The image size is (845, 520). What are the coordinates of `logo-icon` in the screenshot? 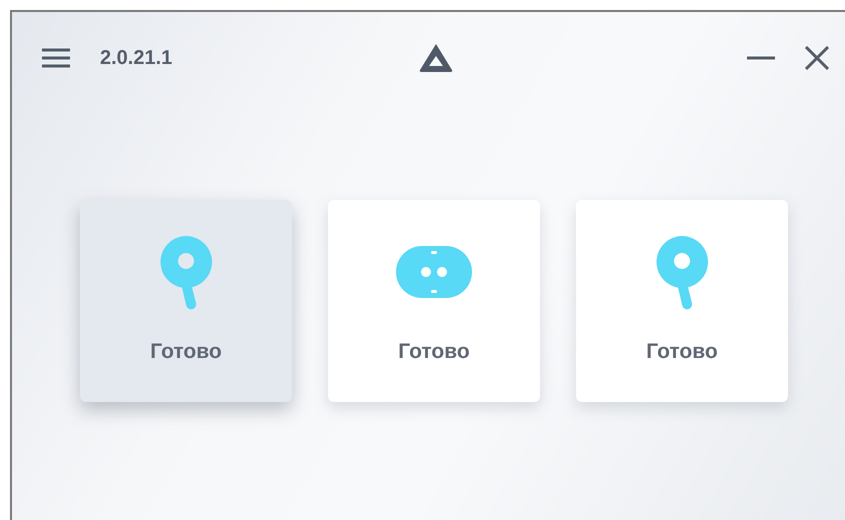 It's located at (436, 58).